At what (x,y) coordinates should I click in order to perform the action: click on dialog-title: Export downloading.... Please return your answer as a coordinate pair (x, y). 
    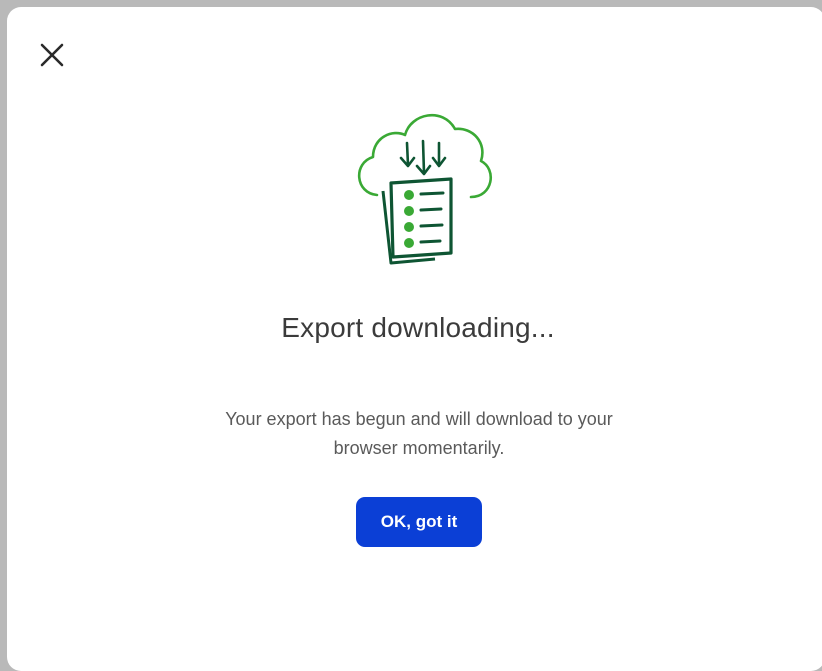
    Looking at the image, I should click on (418, 327).